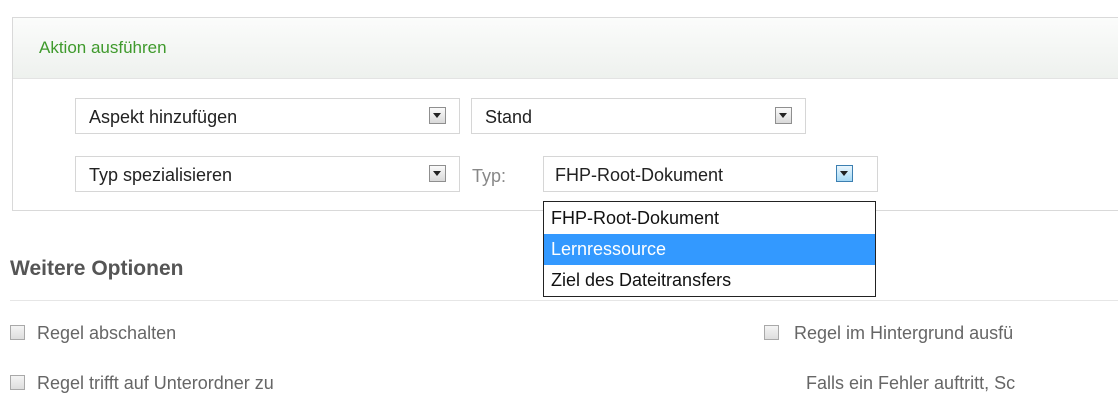  I want to click on type-select-value: FHP-Root-Dokument, so click(639, 175).